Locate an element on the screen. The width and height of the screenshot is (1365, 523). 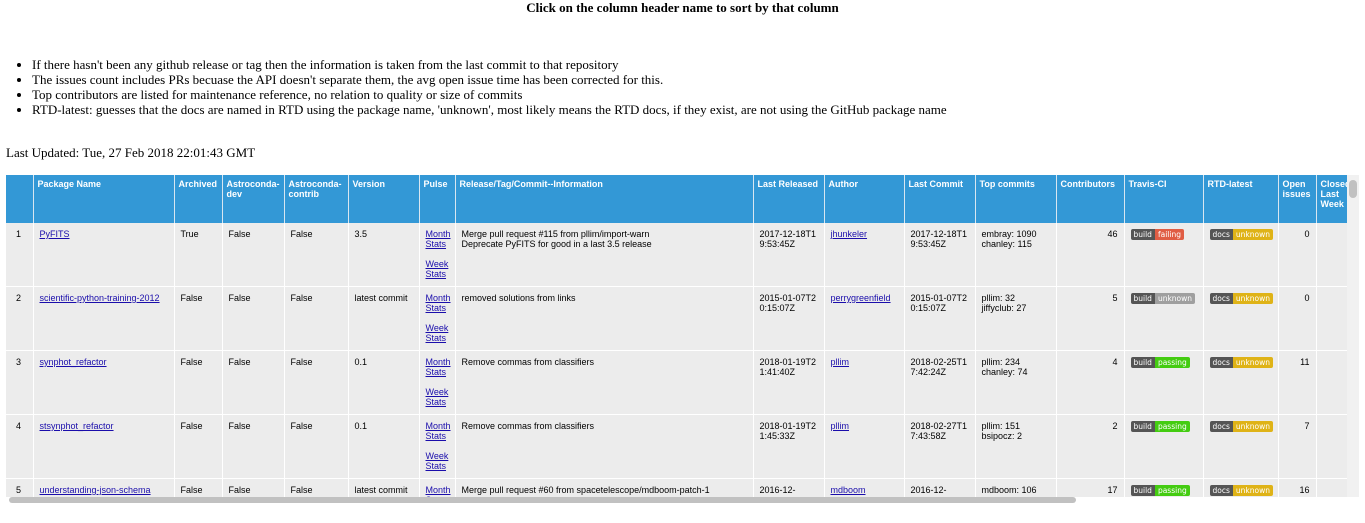
package-link: PyFITS is located at coordinates (55, 234).